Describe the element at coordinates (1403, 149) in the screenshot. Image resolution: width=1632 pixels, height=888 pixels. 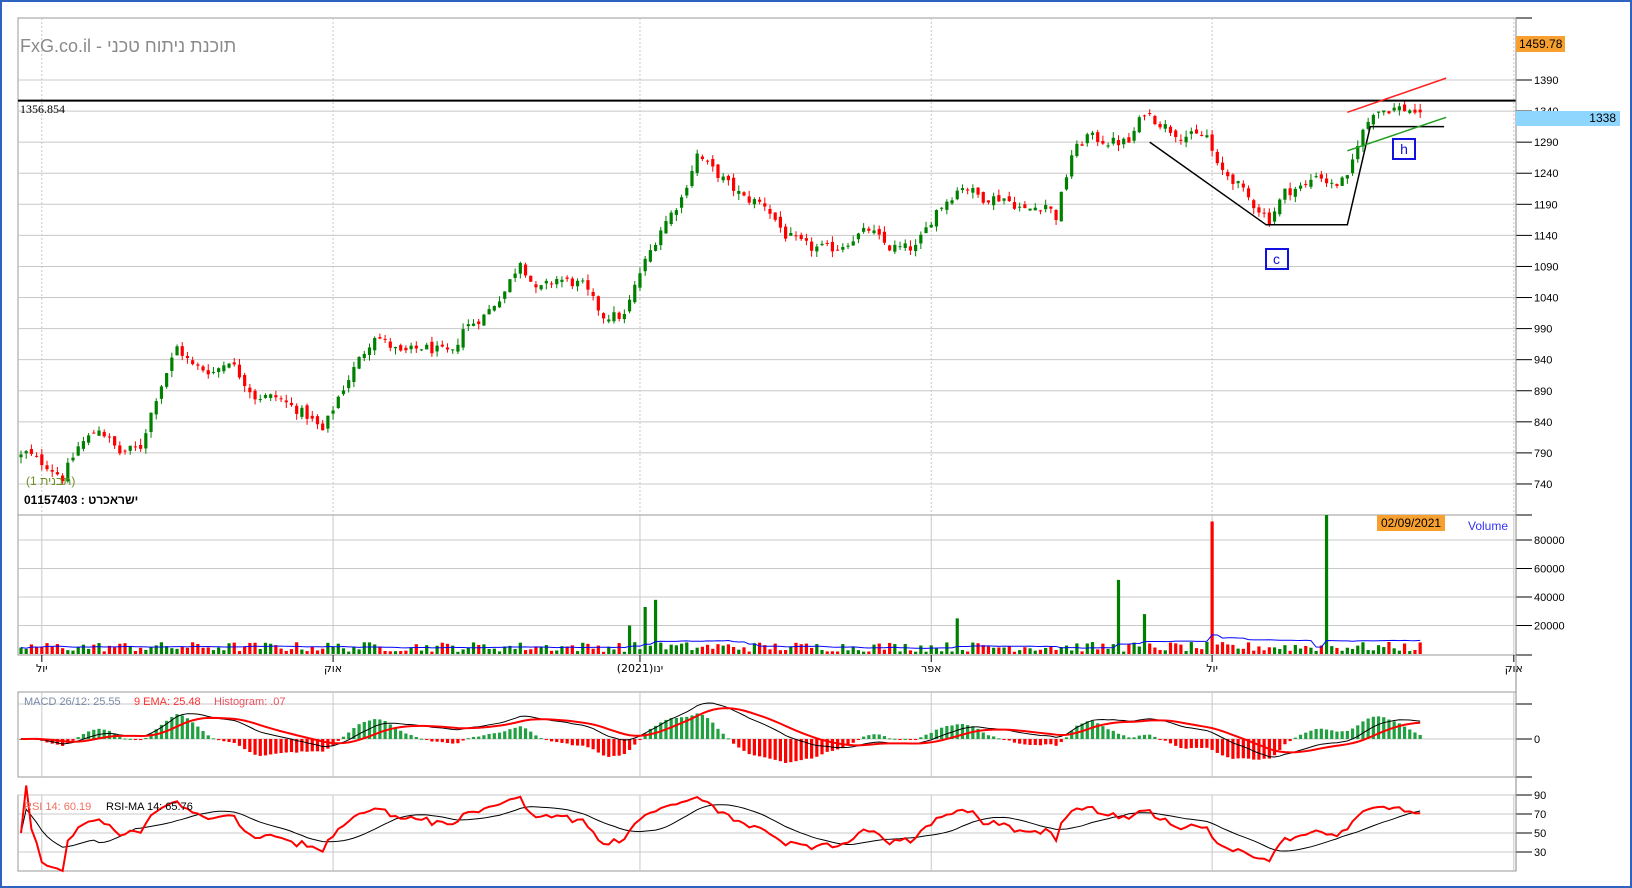
I see `wave-h-label: h` at that location.